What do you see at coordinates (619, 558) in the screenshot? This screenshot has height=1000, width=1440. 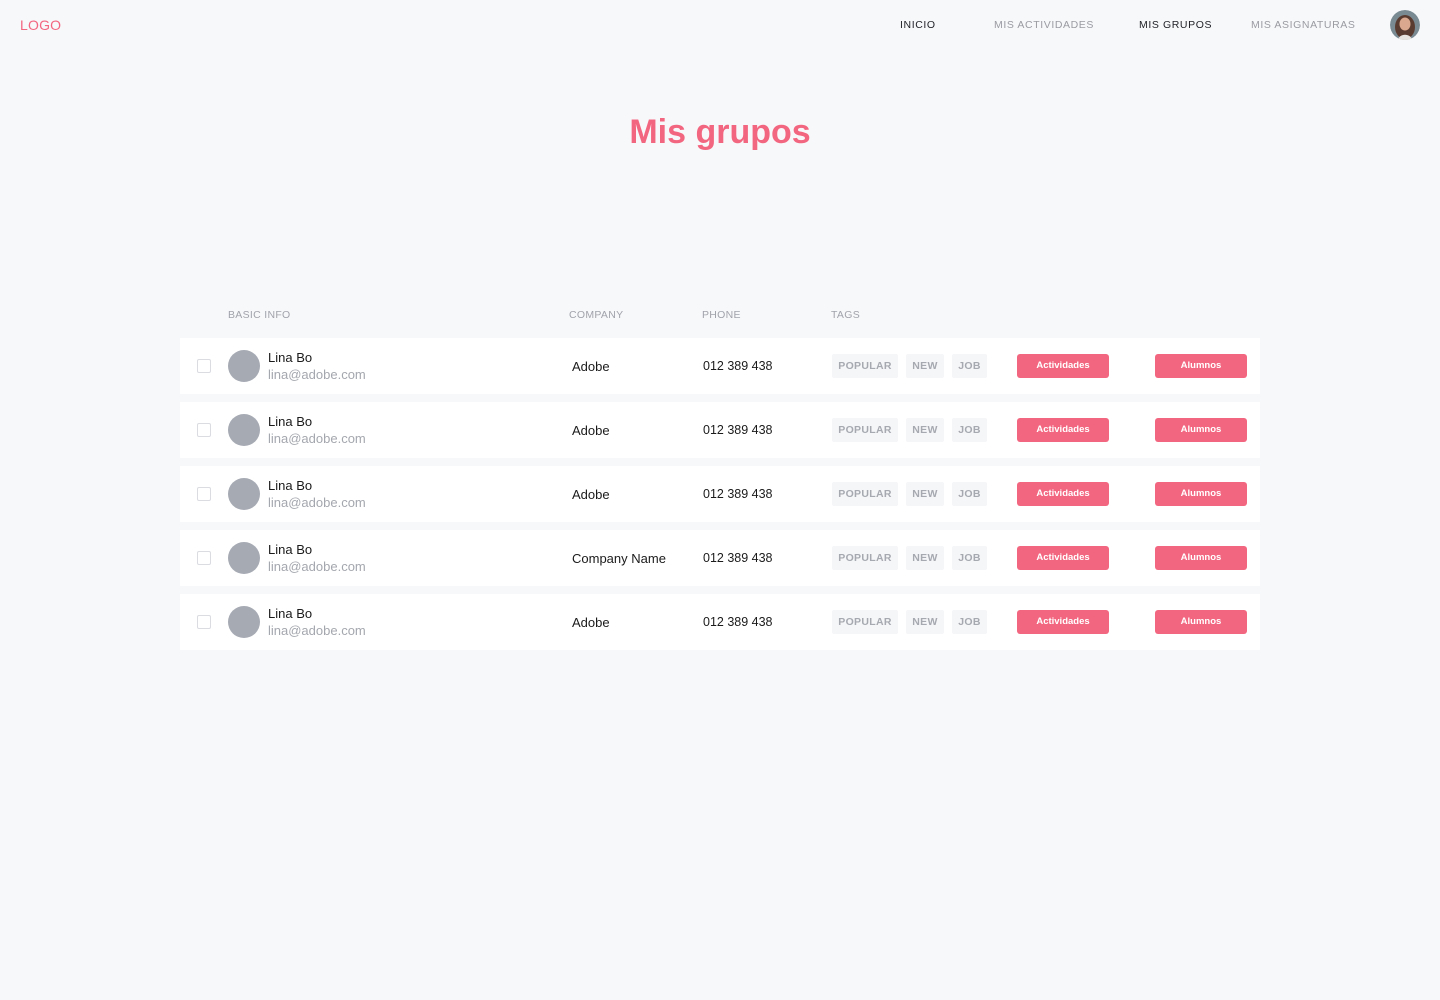 I see `row-company: Company Name` at bounding box center [619, 558].